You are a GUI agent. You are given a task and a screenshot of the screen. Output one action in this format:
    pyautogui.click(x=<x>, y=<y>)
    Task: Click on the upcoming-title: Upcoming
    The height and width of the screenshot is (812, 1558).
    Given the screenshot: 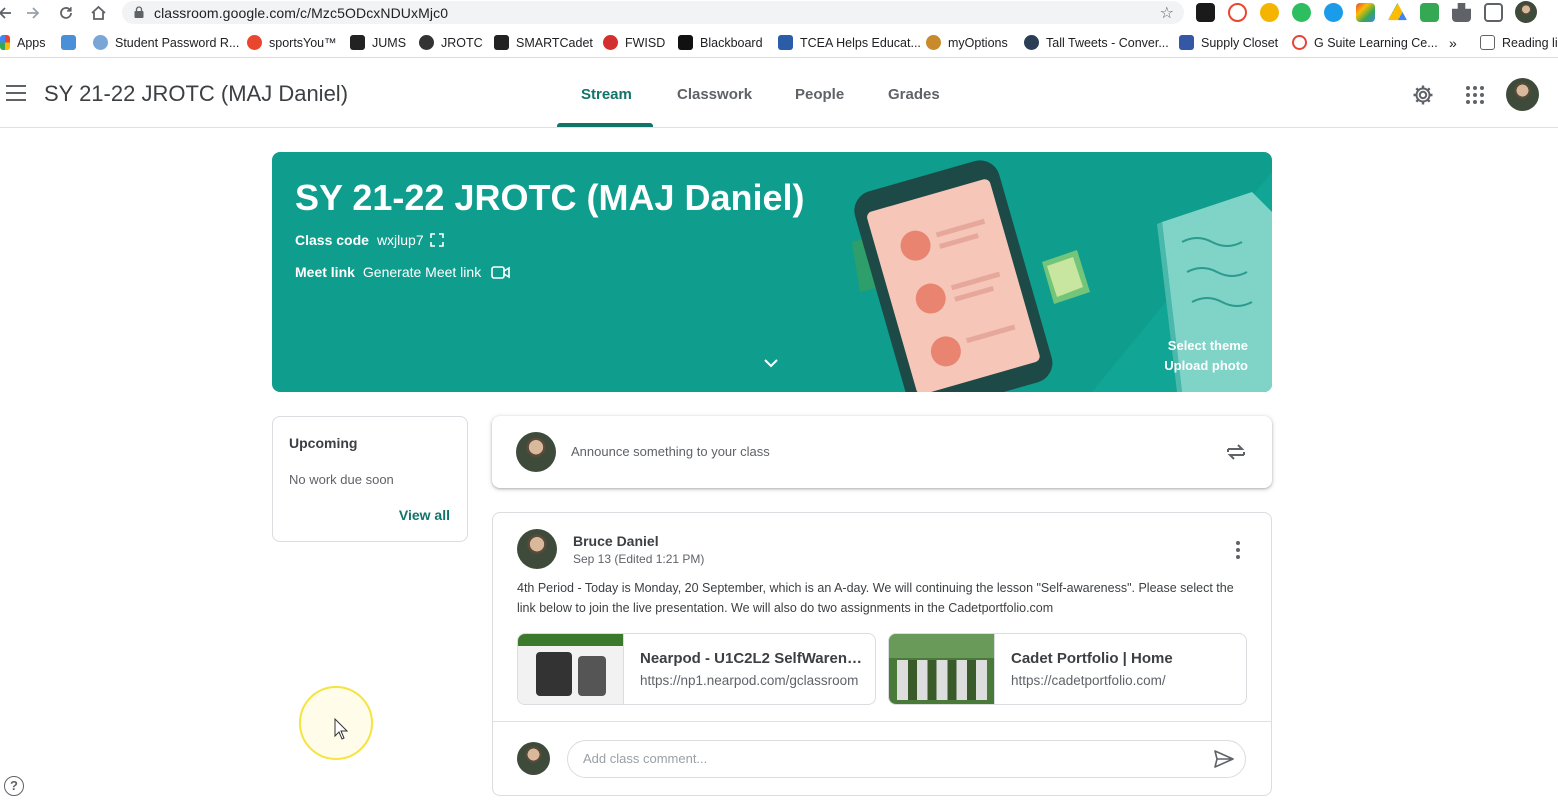 What is the action you would take?
    pyautogui.click(x=323, y=443)
    